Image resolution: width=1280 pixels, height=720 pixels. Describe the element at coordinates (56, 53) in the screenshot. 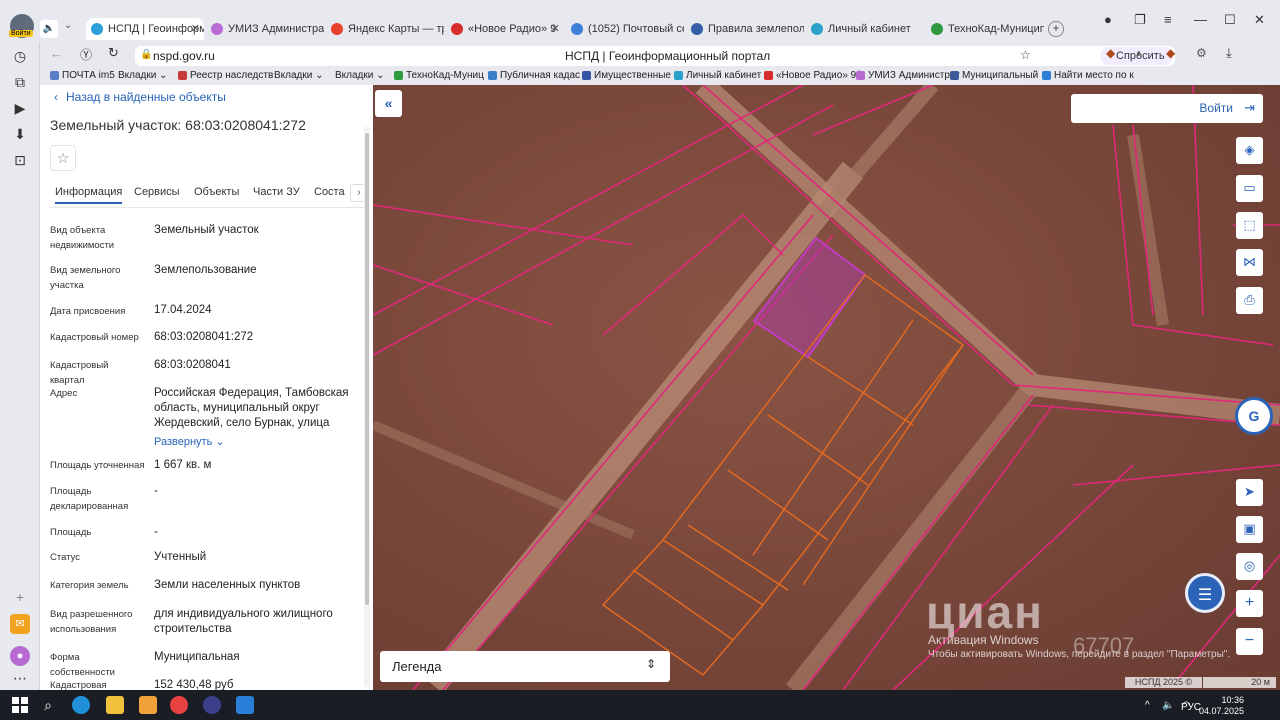

I see `back-icon: ←` at that location.